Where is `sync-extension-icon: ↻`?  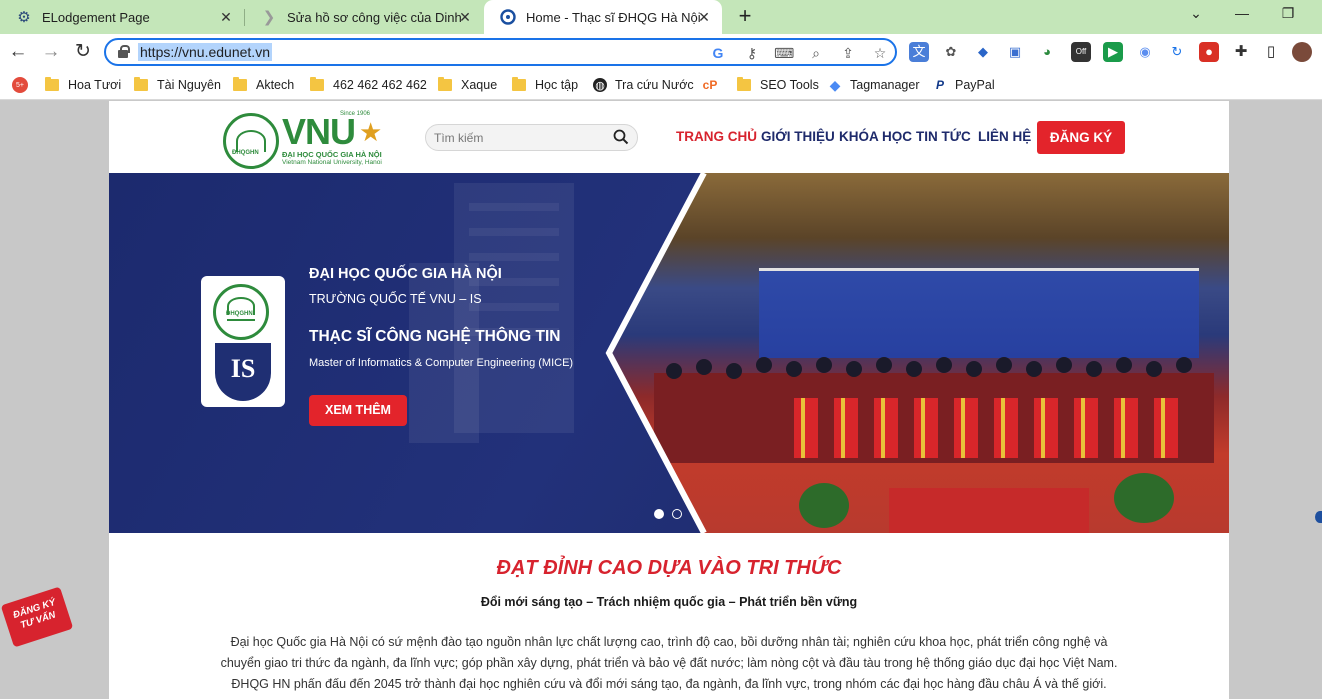 sync-extension-icon: ↻ is located at coordinates (1177, 52).